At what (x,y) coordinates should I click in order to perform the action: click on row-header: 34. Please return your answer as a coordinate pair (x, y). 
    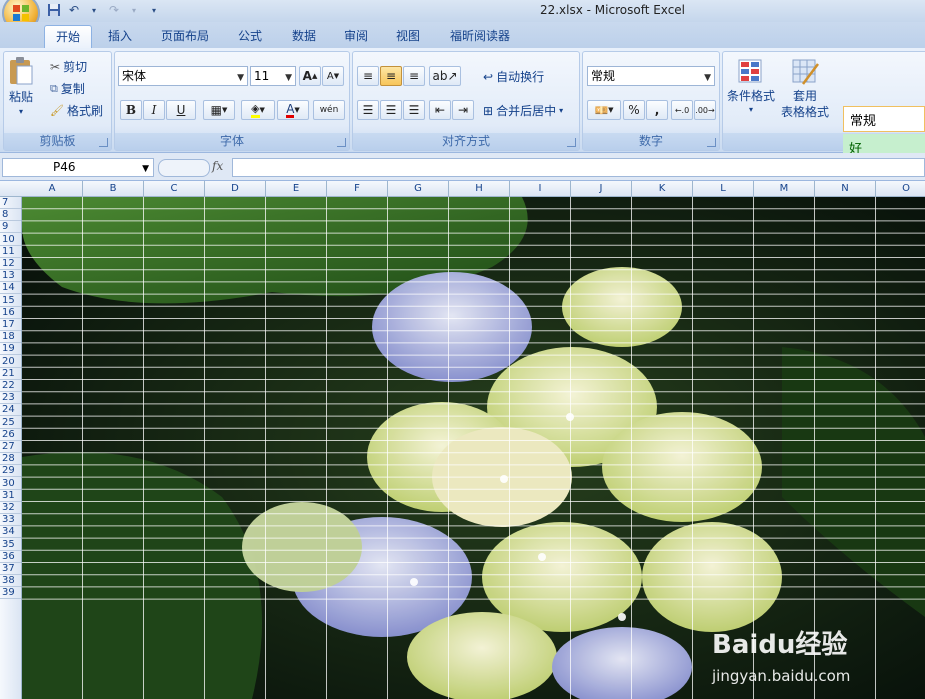
    Looking at the image, I should click on (10, 532).